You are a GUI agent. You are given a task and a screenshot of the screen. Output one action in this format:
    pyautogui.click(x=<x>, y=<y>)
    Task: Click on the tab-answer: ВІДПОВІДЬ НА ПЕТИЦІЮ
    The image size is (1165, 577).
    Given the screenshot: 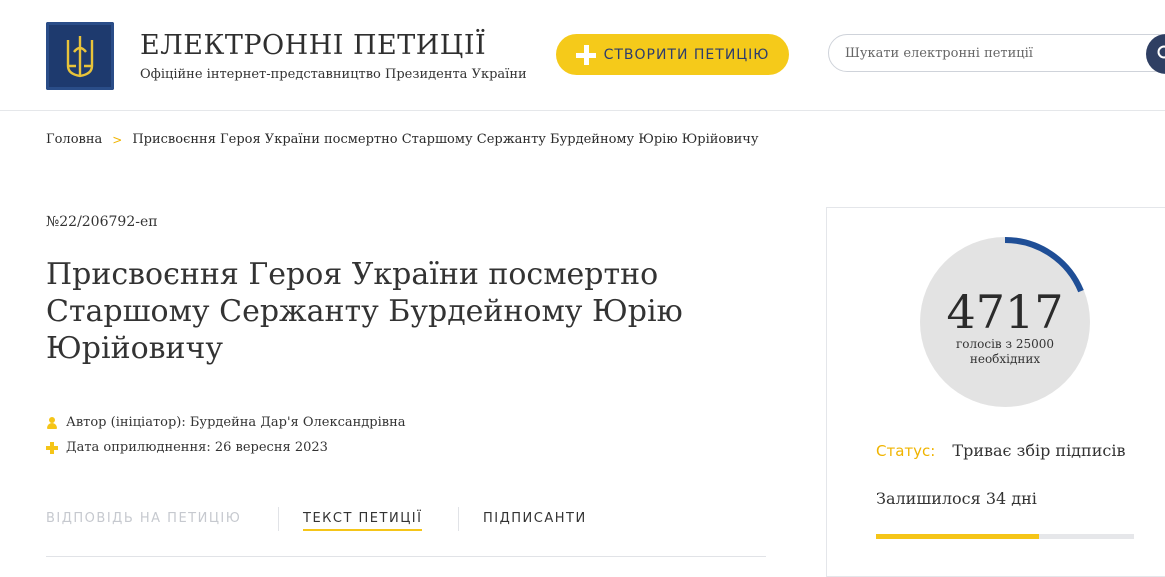 What is the action you would take?
    pyautogui.click(x=143, y=518)
    